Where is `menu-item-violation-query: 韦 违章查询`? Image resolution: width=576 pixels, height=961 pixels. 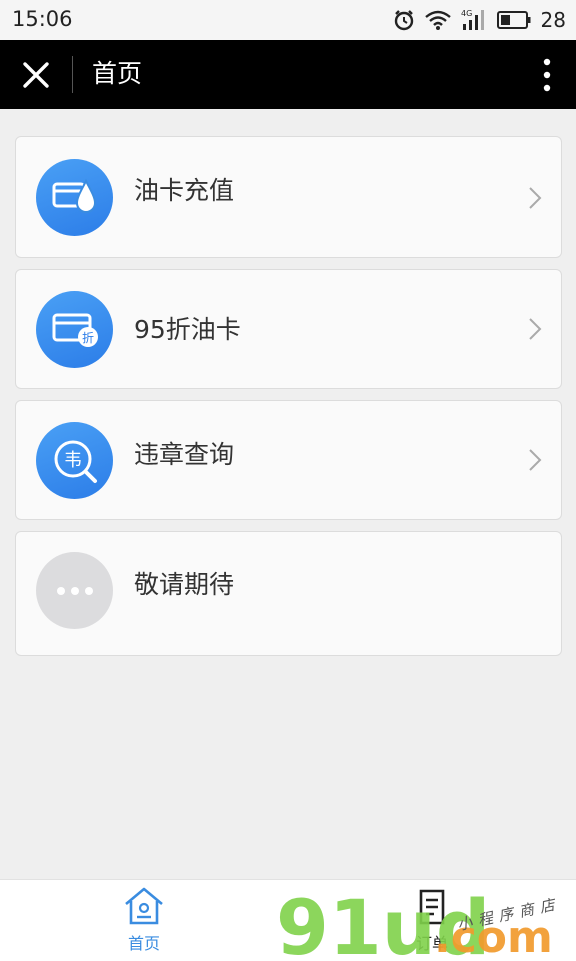
menu-item-violation-query: 韦 违章查询 is located at coordinates (288, 460).